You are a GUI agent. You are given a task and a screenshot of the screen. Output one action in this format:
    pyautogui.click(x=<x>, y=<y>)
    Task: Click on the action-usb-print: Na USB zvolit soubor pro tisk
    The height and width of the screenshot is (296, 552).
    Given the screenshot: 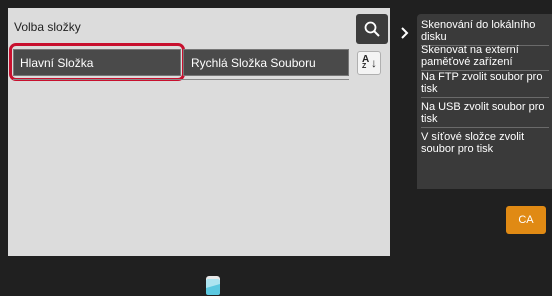 What is the action you would take?
    pyautogui.click(x=485, y=114)
    